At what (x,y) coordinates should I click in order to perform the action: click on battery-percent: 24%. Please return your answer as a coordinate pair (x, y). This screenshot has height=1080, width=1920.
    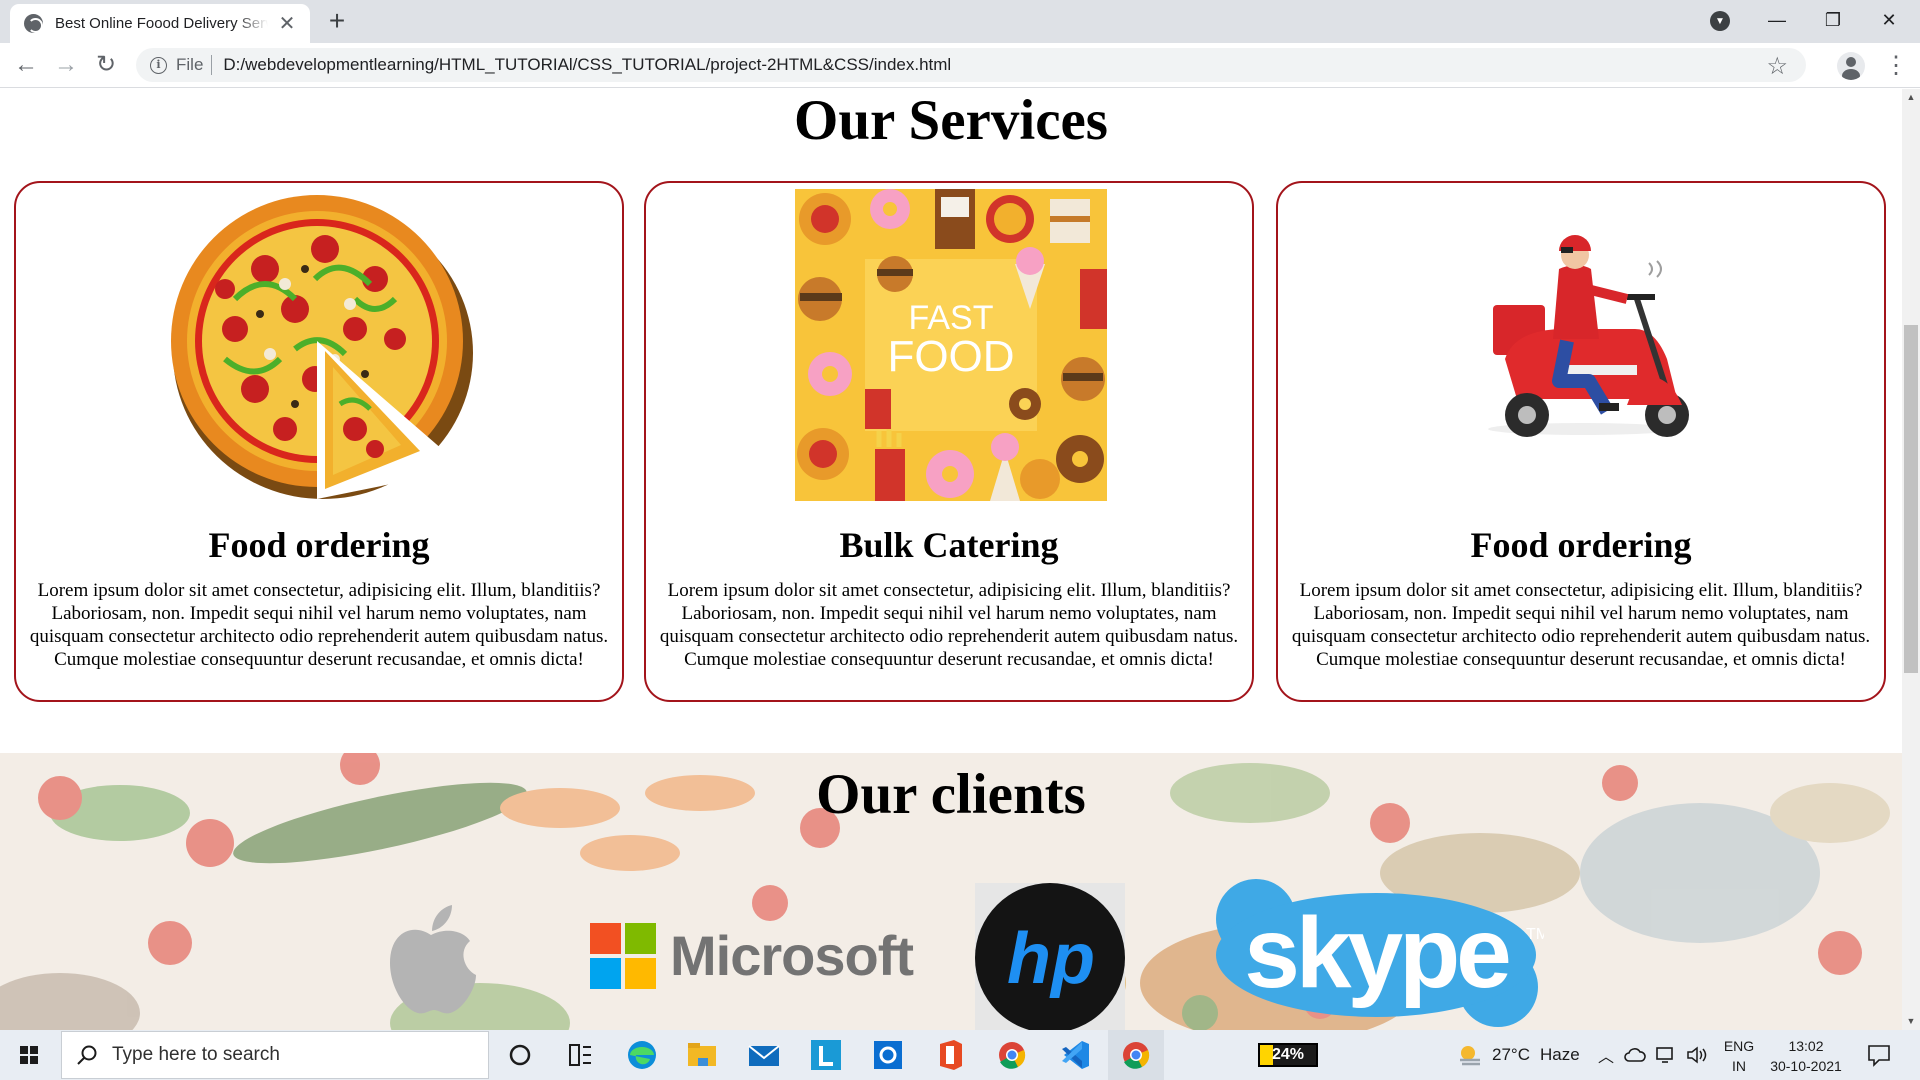
    Looking at the image, I should click on (1288, 1054).